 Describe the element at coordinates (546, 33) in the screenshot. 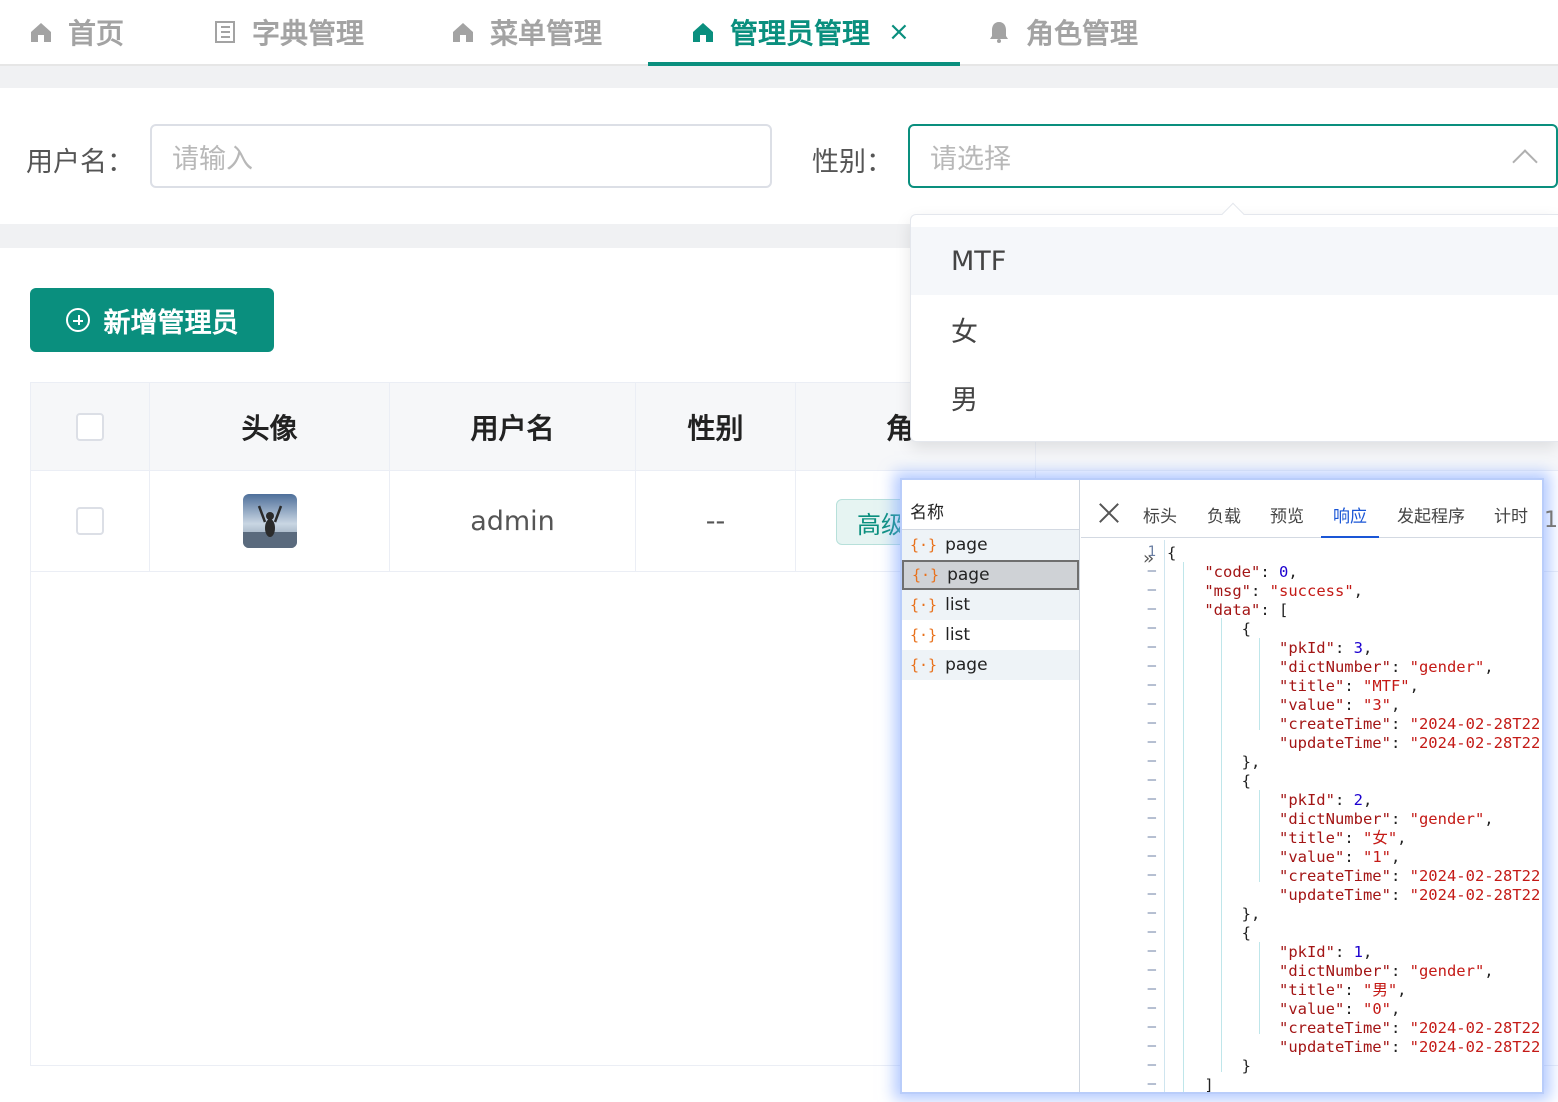

I see `tab-label: 菜单管理` at that location.